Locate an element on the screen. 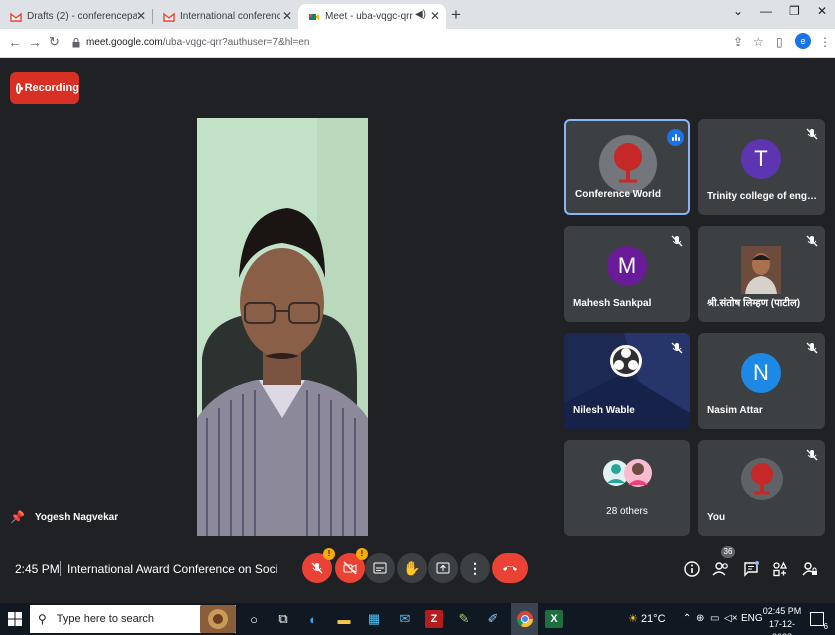  windows-start-icon is located at coordinates (15, 619).